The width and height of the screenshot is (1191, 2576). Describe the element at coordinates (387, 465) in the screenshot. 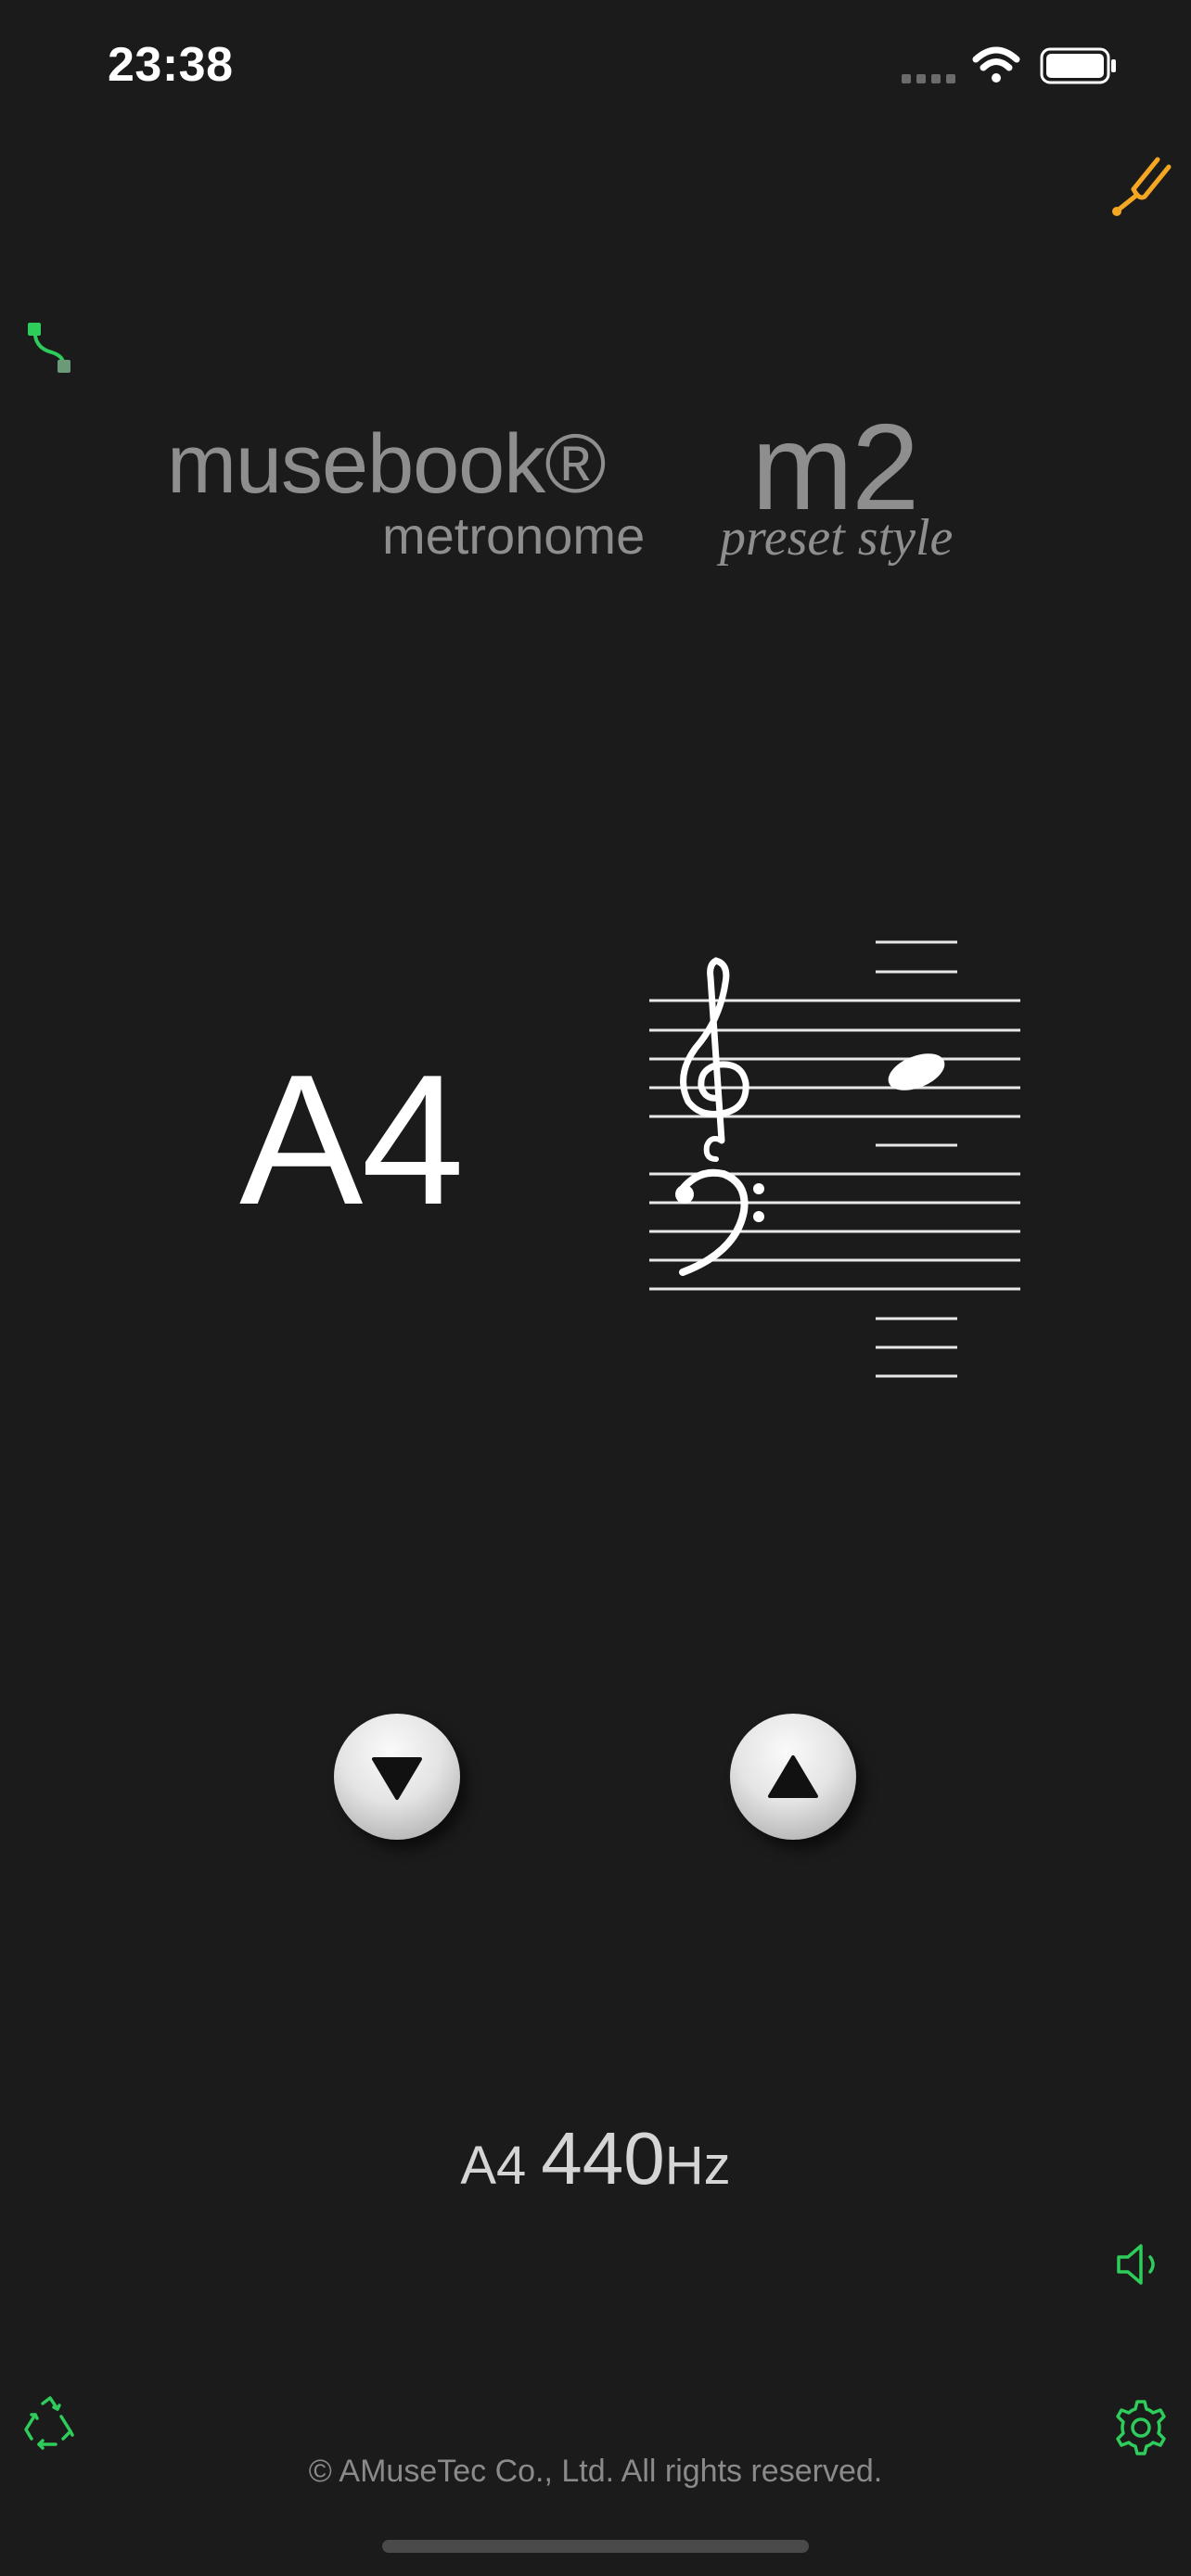

I see `brand-name: musebook®` at that location.